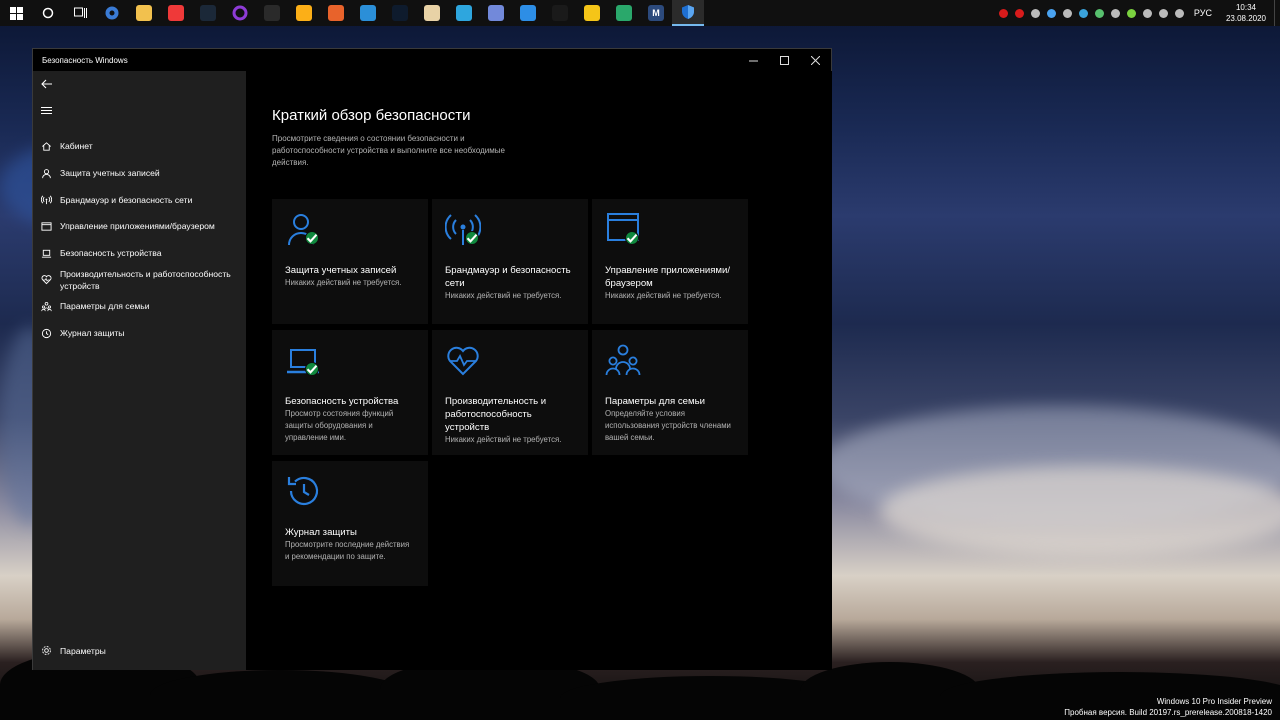  I want to click on sidebar-item-label: Безопасность устройства, so click(111, 253).